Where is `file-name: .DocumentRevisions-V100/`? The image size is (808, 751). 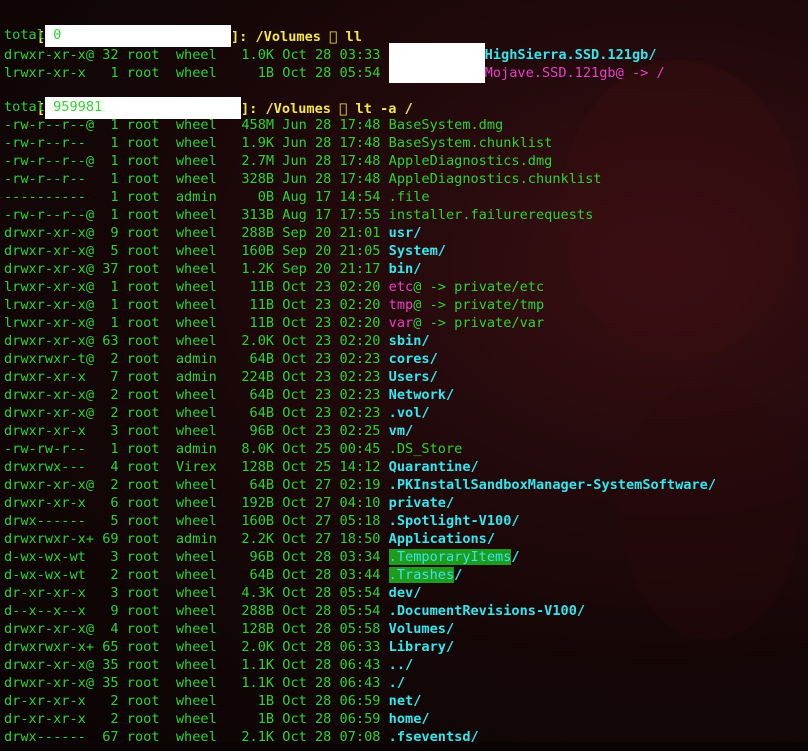 file-name: .DocumentRevisions-V100/ is located at coordinates (487, 611).